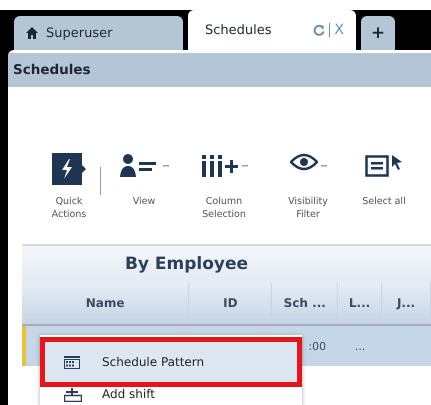 This screenshot has height=405, width=431. What do you see at coordinates (226, 264) in the screenshot?
I see `table-title: By Employee` at bounding box center [226, 264].